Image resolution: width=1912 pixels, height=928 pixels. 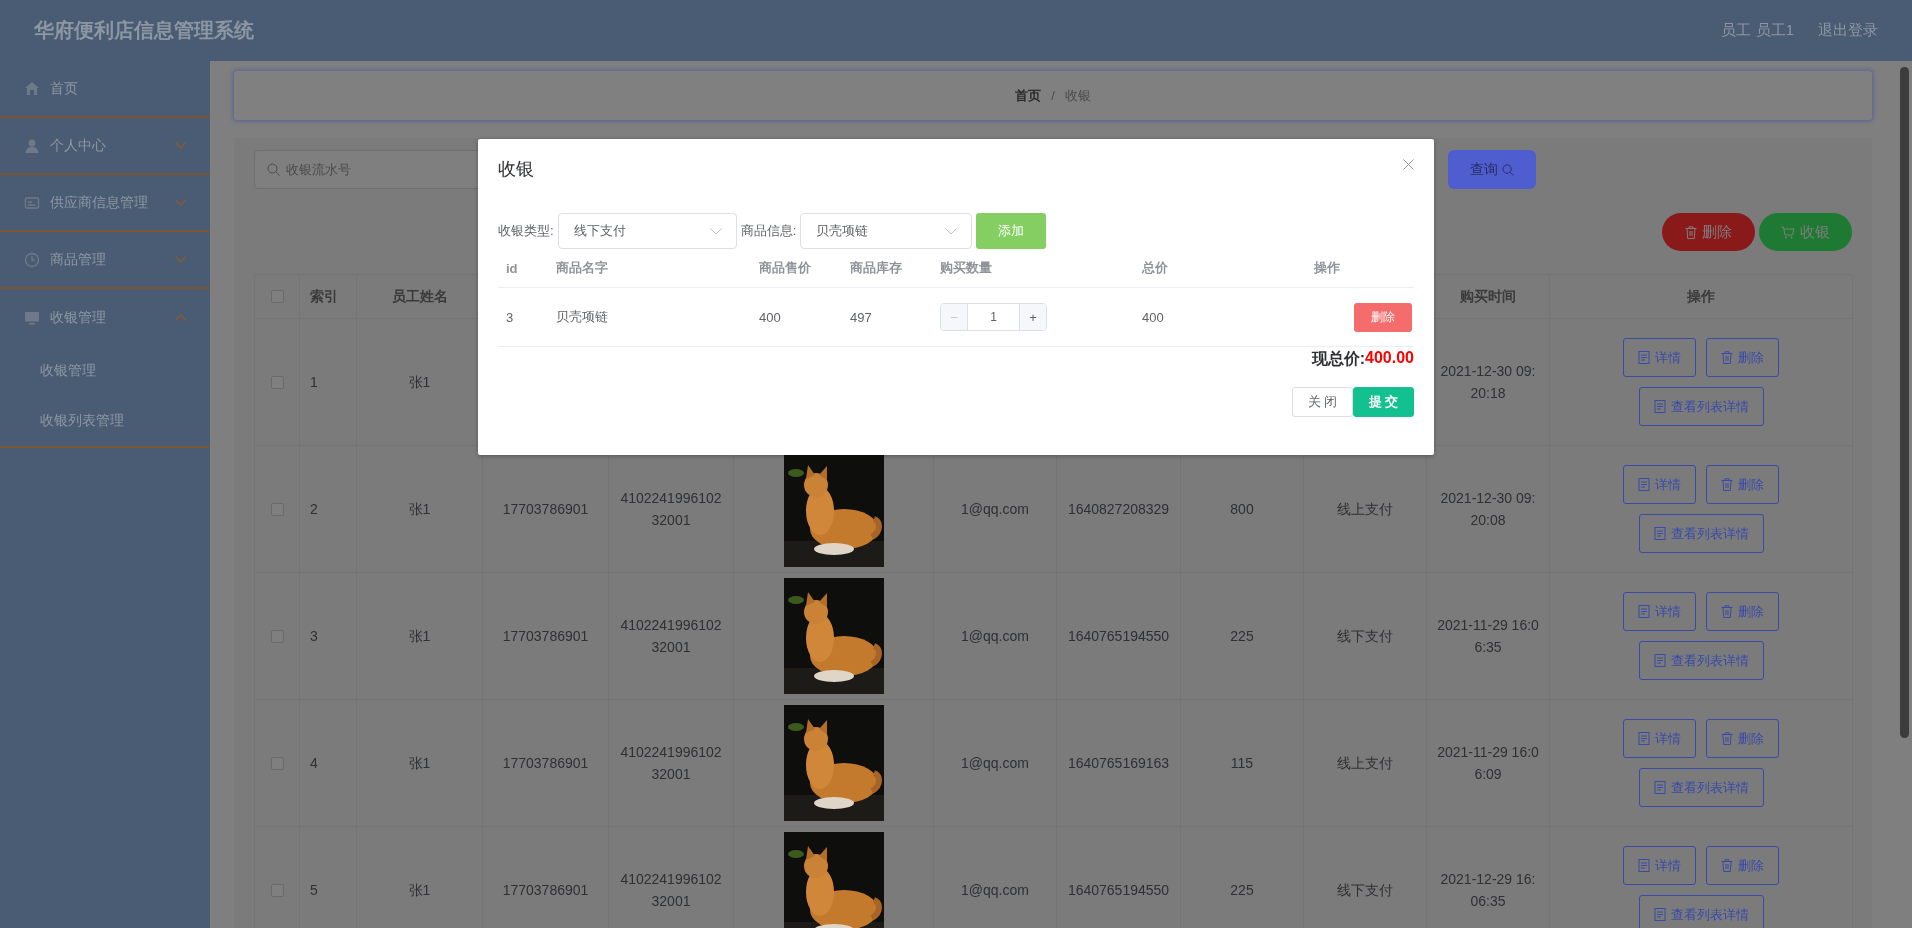 What do you see at coordinates (768, 231) in the screenshot?
I see `field-label: 商品信息:` at bounding box center [768, 231].